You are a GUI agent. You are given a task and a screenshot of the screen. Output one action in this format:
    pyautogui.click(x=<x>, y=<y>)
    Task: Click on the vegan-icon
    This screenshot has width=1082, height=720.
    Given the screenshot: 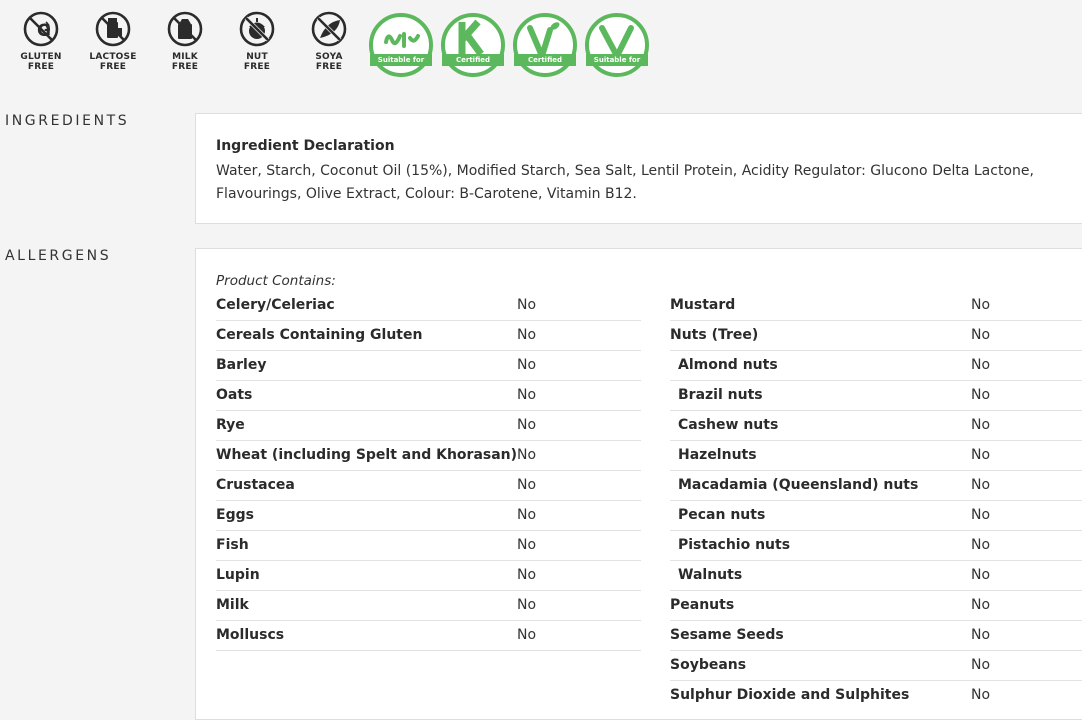 What is the action you would take?
    pyautogui.click(x=545, y=45)
    